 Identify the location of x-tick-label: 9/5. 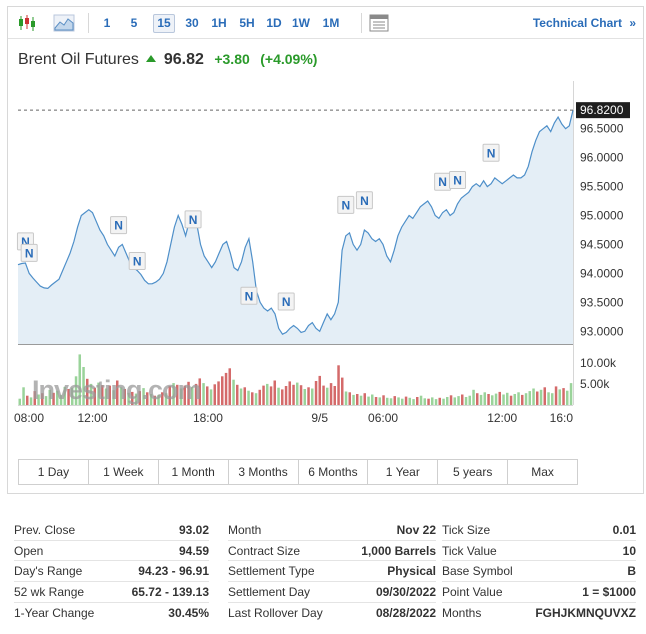
(319, 418).